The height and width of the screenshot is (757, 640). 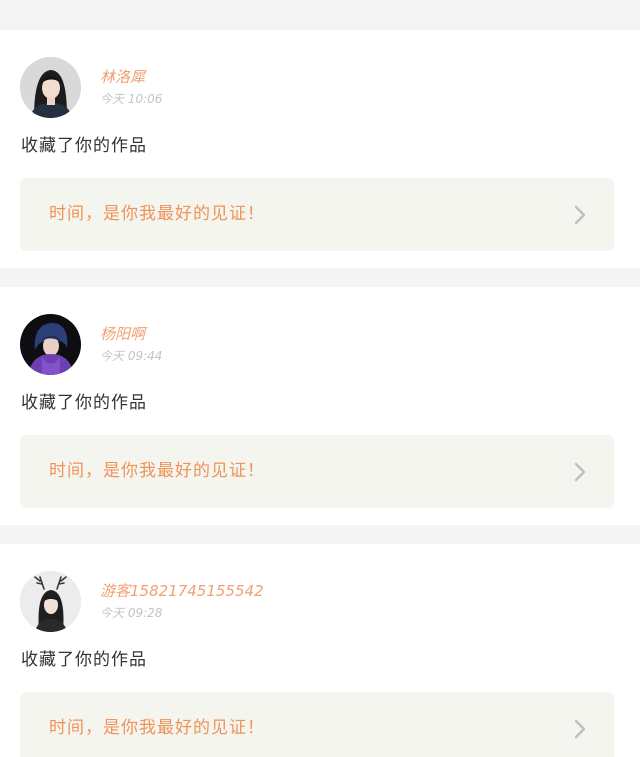 I want to click on timestamp: 今天 10:06, so click(x=131, y=99).